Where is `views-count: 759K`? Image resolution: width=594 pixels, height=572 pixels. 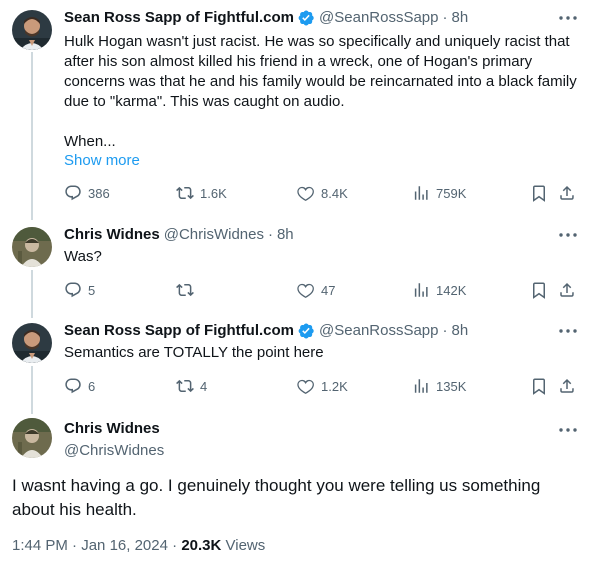 views-count: 759K is located at coordinates (451, 193).